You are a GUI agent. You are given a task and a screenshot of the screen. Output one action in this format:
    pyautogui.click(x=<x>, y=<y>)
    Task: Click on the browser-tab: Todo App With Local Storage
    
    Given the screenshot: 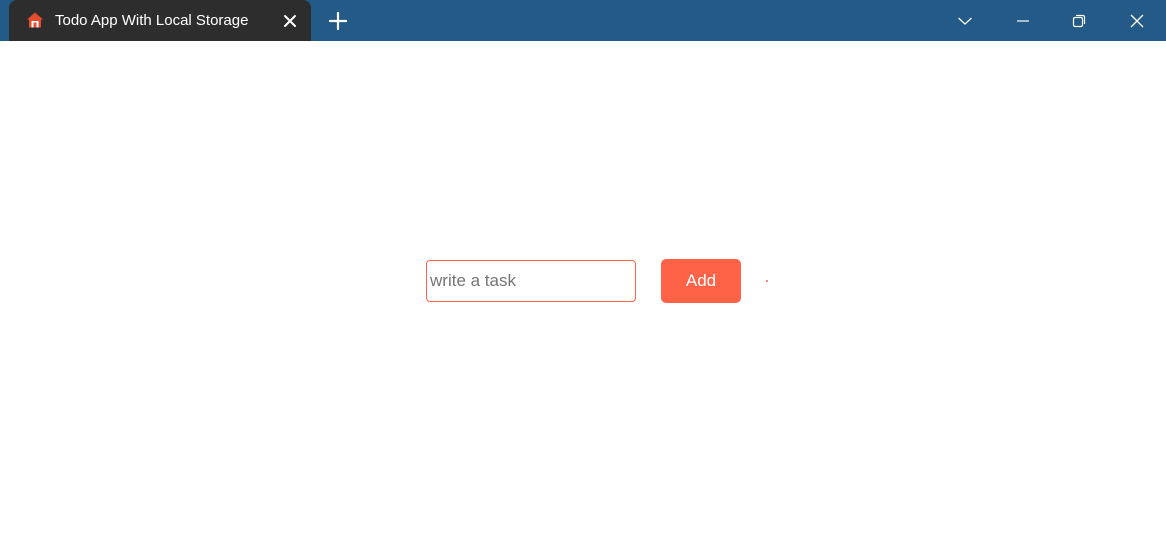 What is the action you would take?
    pyautogui.click(x=160, y=20)
    